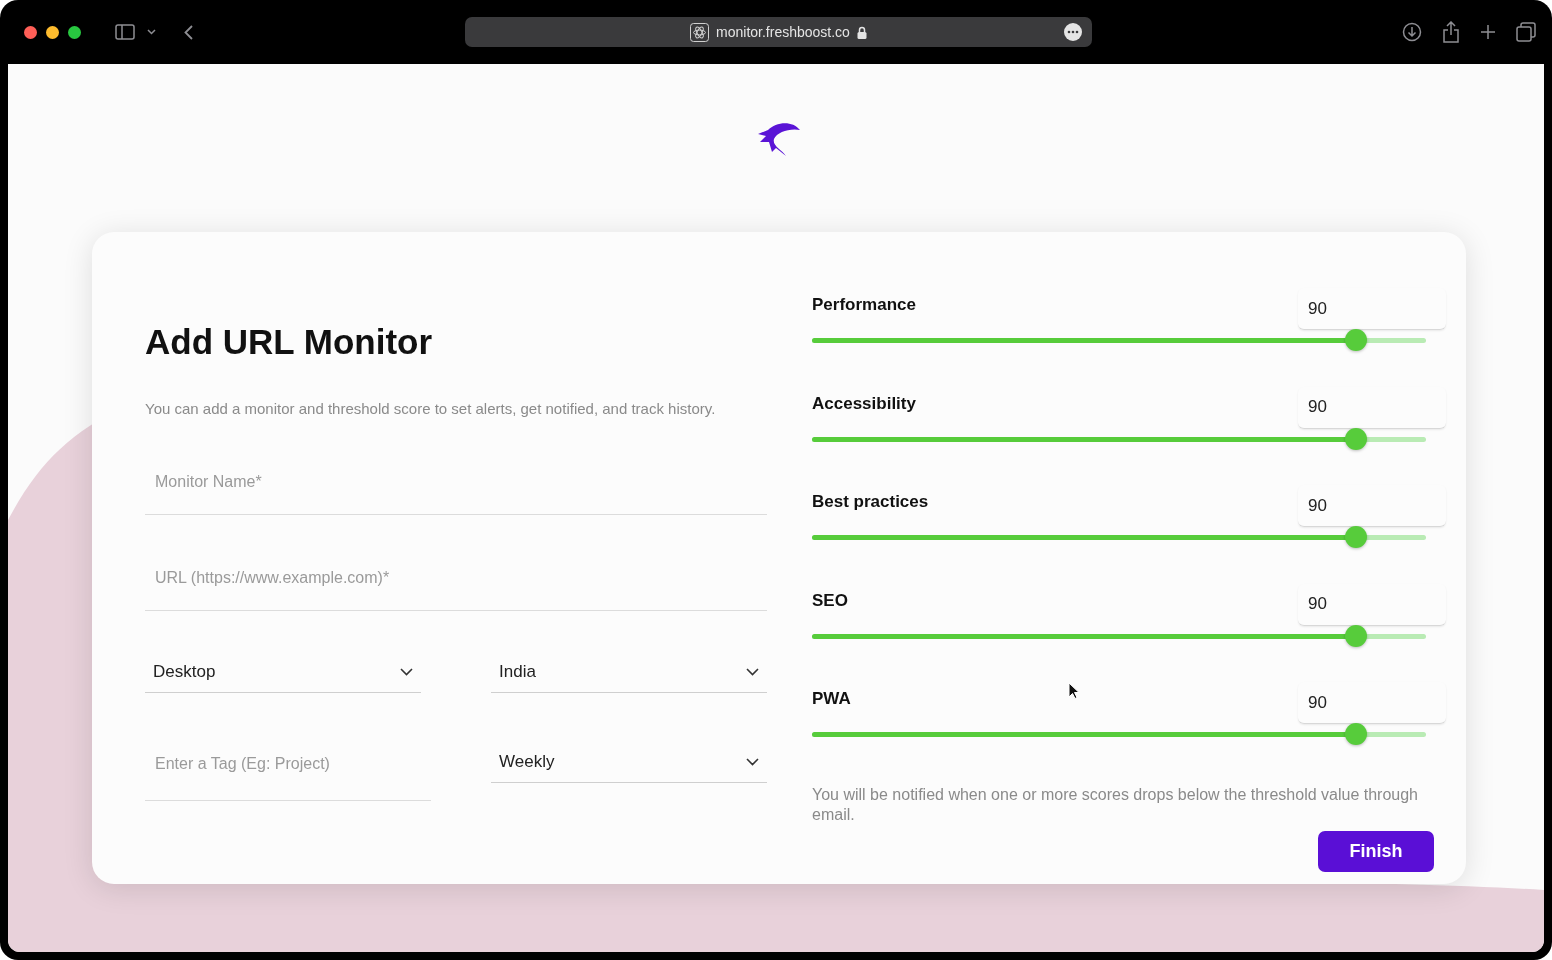 This screenshot has height=960, width=1552. What do you see at coordinates (779, 140) in the screenshot?
I see `logo-icon` at bounding box center [779, 140].